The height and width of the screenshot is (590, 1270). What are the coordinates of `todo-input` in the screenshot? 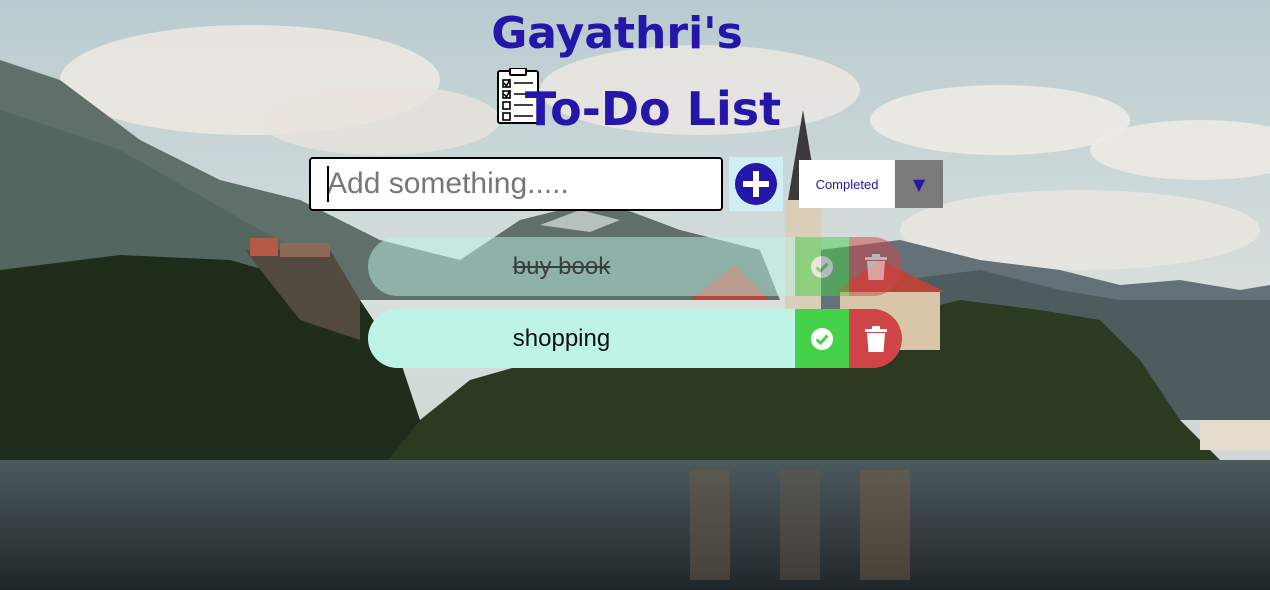 It's located at (516, 184).